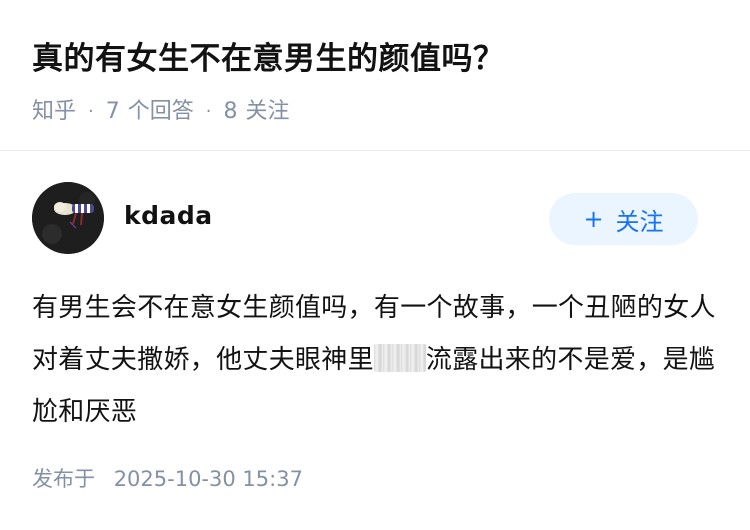 The height and width of the screenshot is (530, 750). Describe the element at coordinates (113, 112) in the screenshot. I see `answer-count: 7` at that location.